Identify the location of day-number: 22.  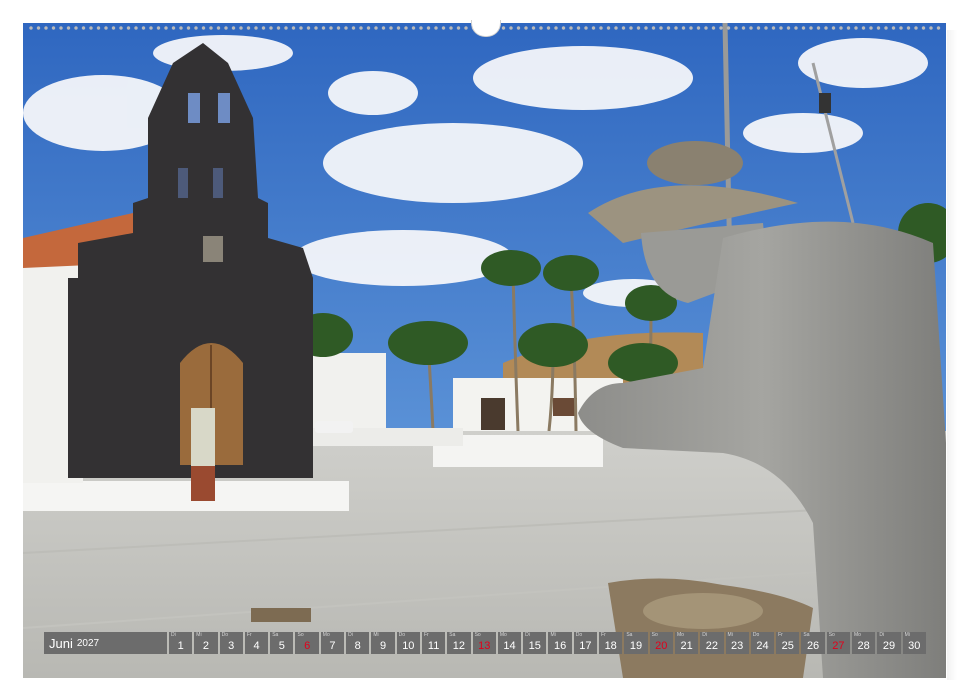
(711, 646).